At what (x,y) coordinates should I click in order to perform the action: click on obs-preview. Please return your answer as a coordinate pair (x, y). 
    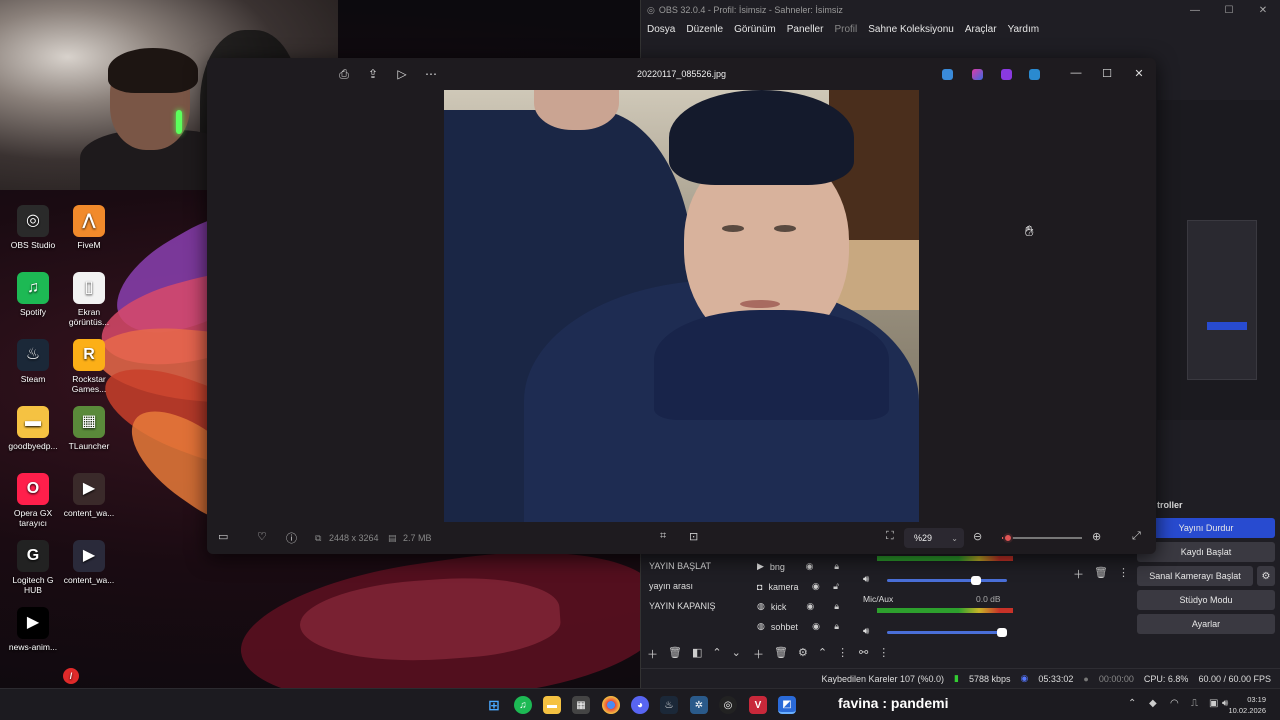
    Looking at the image, I should click on (1218, 260).